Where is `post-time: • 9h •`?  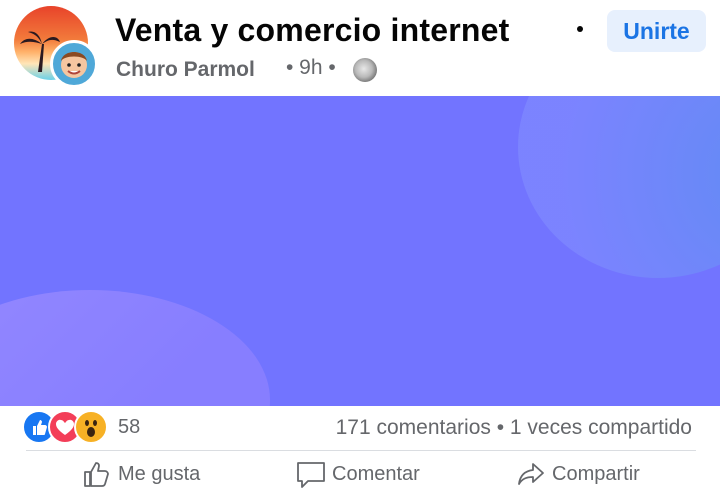
post-time: • 9h • is located at coordinates (311, 68).